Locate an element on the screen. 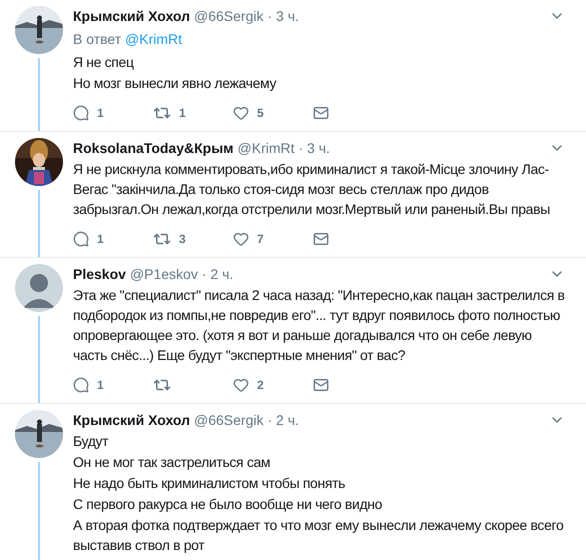 The image size is (586, 560). user-handle: @P1eskov is located at coordinates (164, 274).